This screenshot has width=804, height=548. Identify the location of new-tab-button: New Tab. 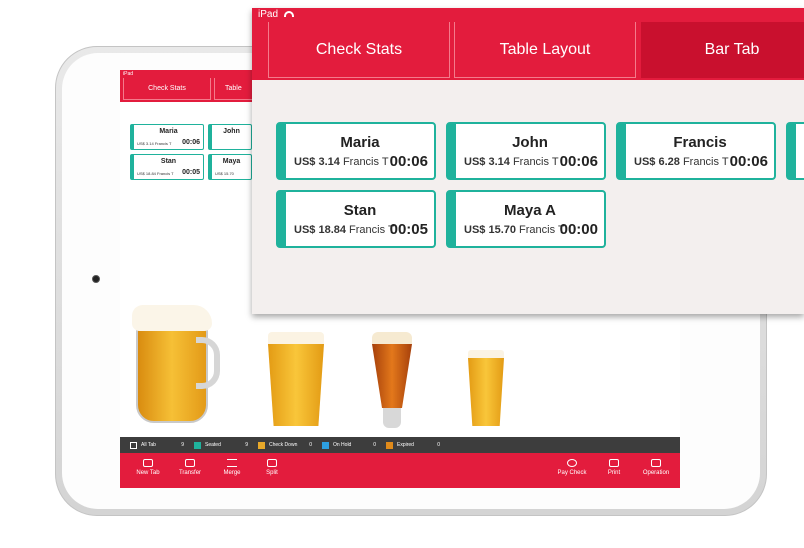
(148, 467).